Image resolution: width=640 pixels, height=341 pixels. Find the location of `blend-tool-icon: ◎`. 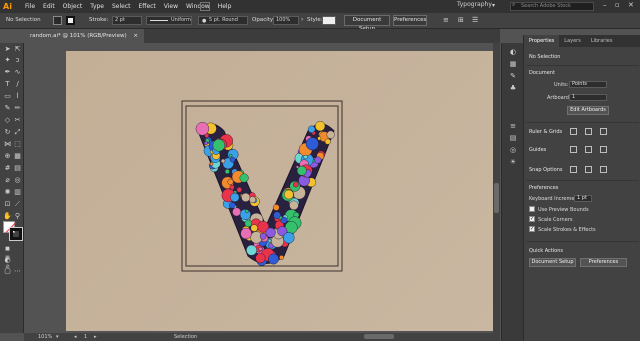

blend-tool-icon: ◎ is located at coordinates (17, 180).